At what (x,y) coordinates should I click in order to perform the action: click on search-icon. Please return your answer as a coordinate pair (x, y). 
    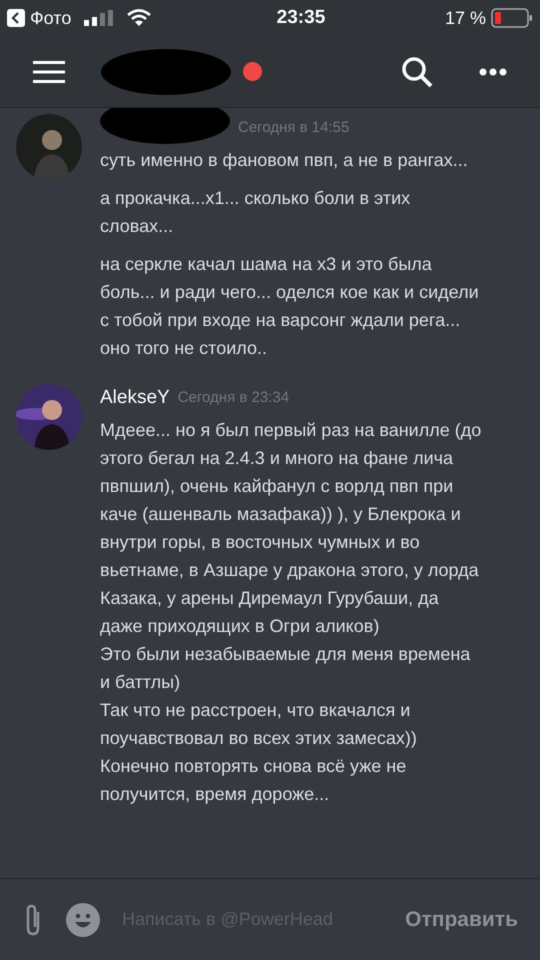
    Looking at the image, I should click on (417, 72).